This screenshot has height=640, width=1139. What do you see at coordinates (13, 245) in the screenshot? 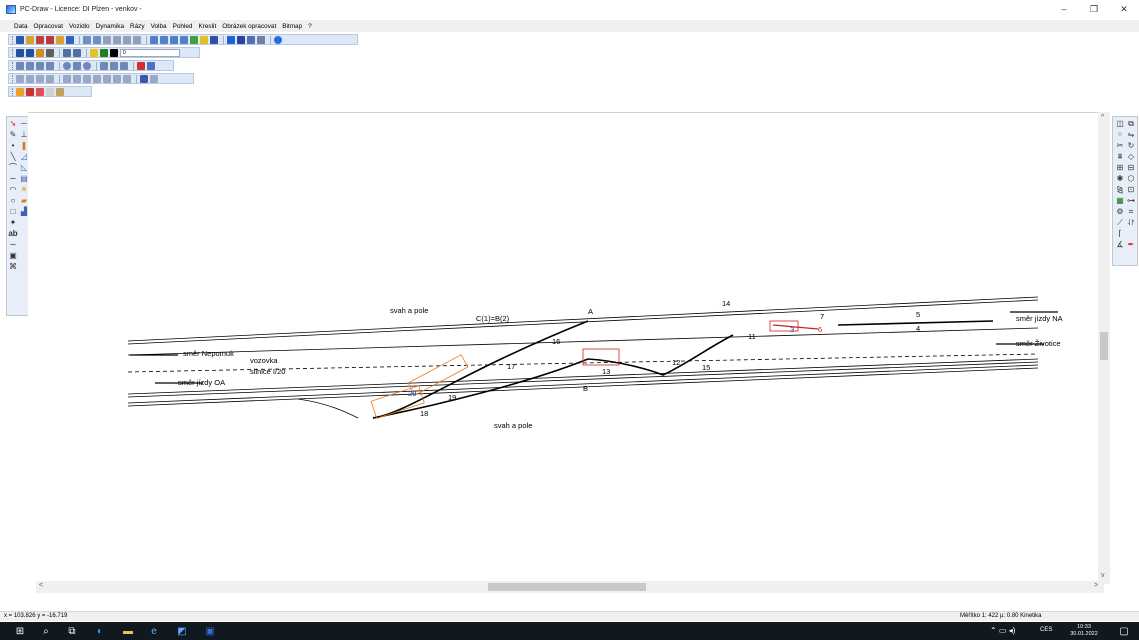
I see `wave-icon: ∼` at bounding box center [13, 245].